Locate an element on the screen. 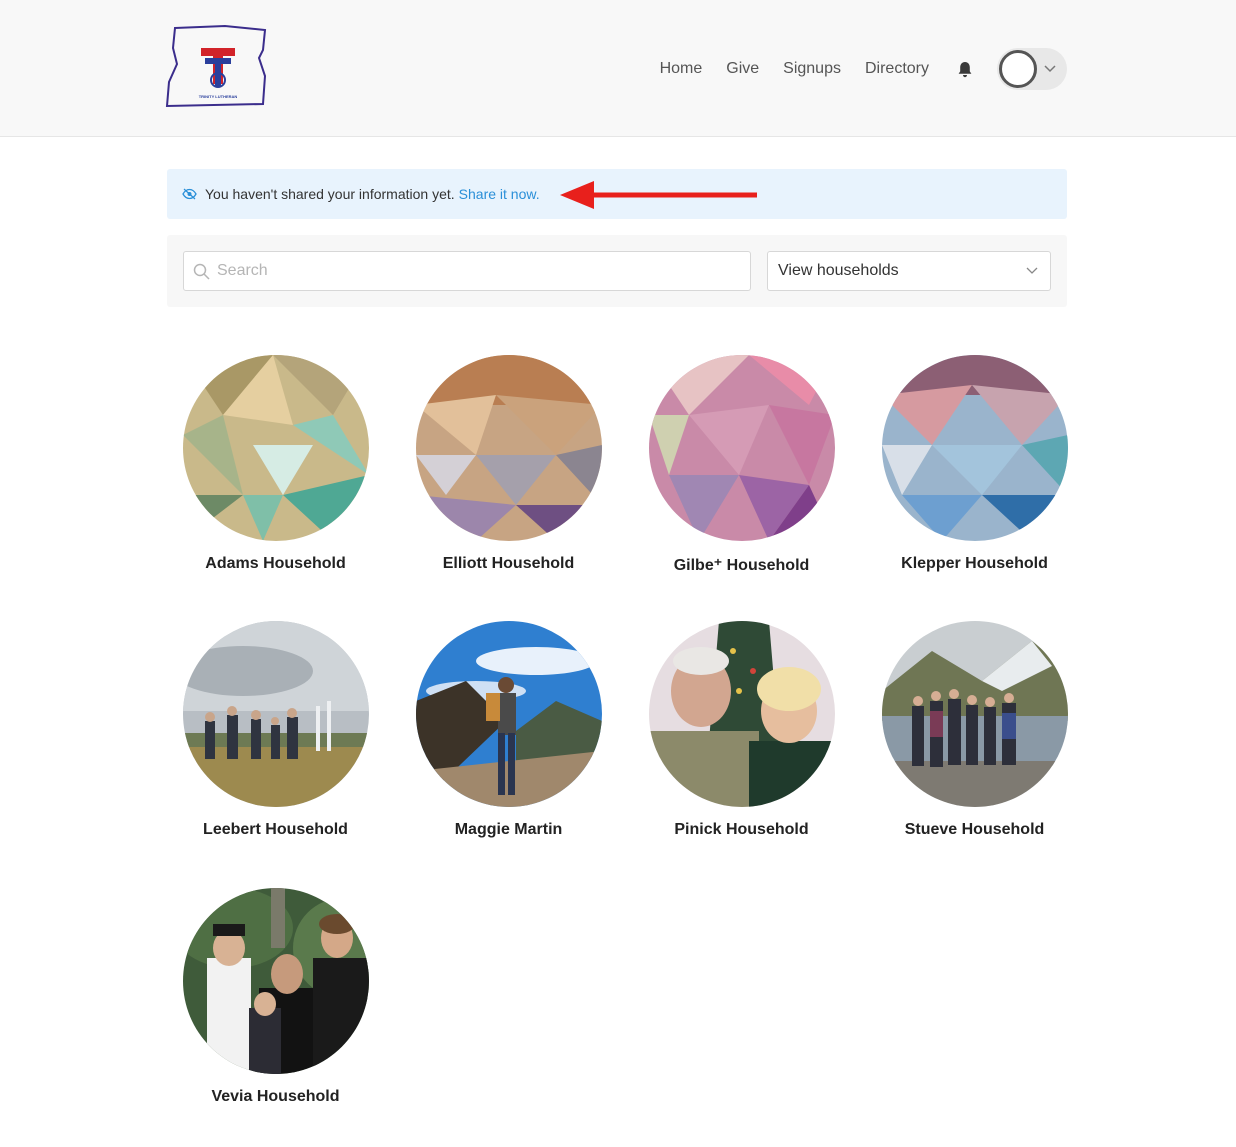  household-name: Maggie Martin is located at coordinates (508, 829).